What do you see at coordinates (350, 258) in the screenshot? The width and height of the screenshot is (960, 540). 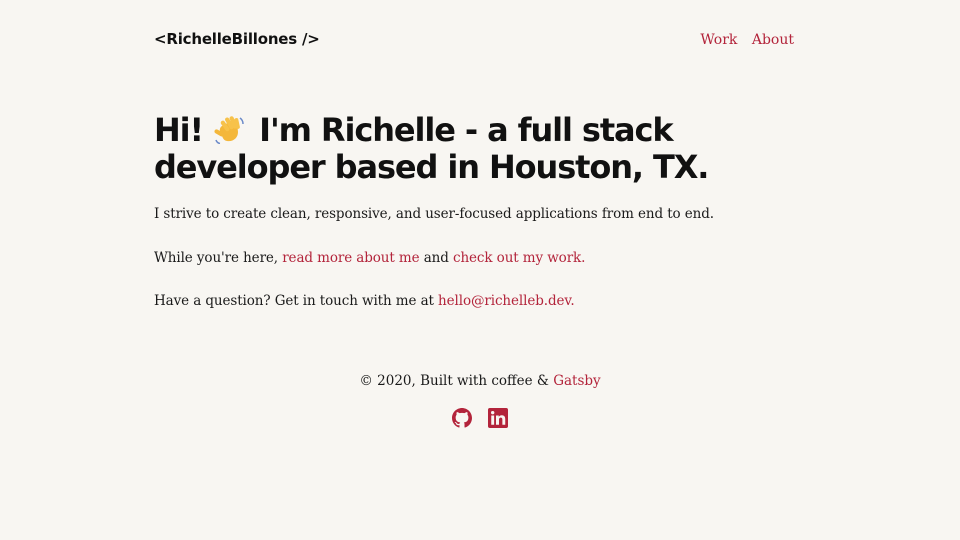 I see `about-link: read more about me` at bounding box center [350, 258].